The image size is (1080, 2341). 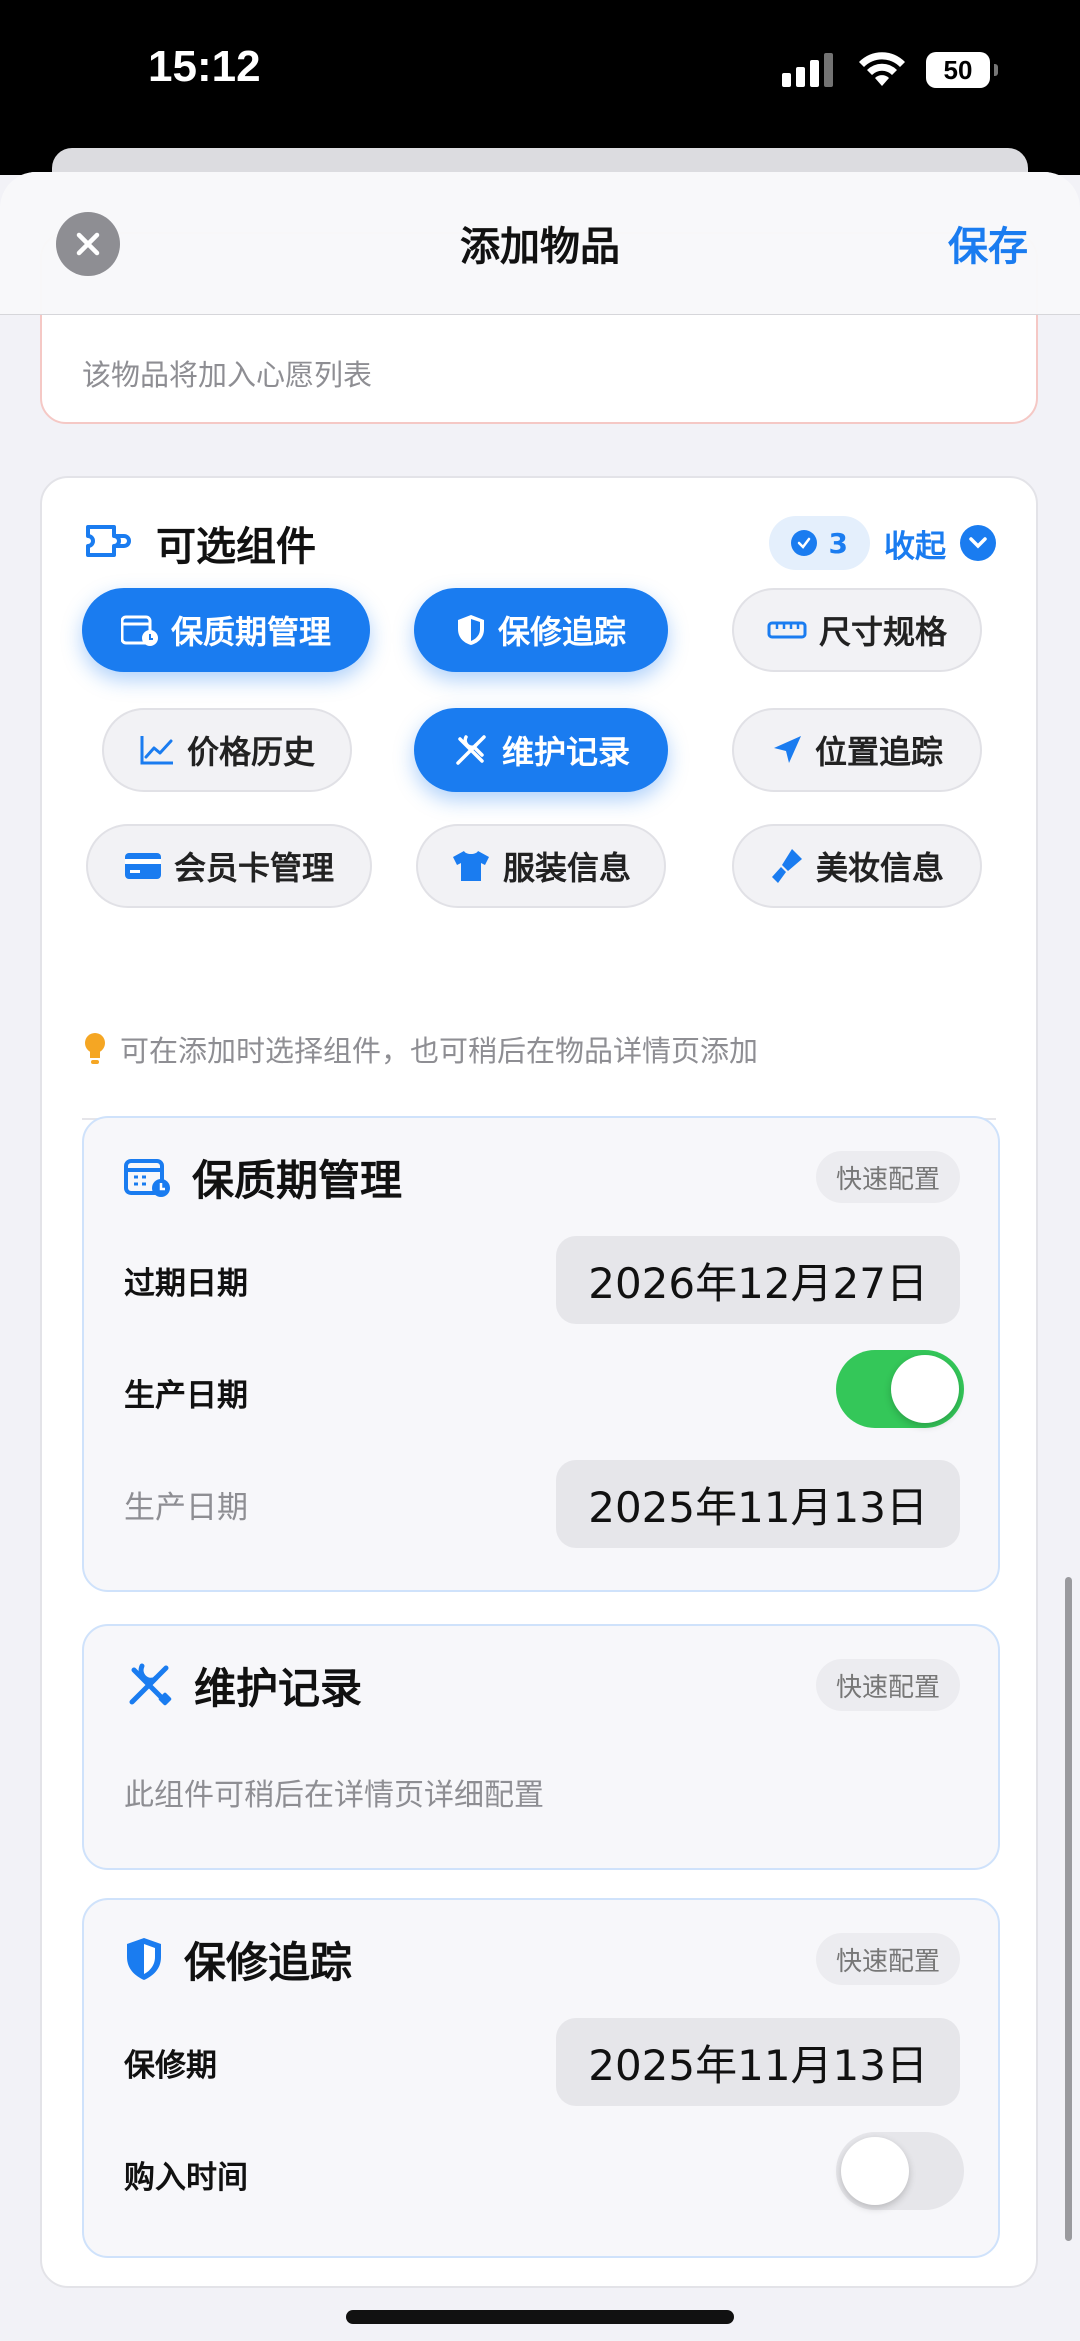 I want to click on production-date-toggle-label: 生产日期, so click(x=186, y=1396).